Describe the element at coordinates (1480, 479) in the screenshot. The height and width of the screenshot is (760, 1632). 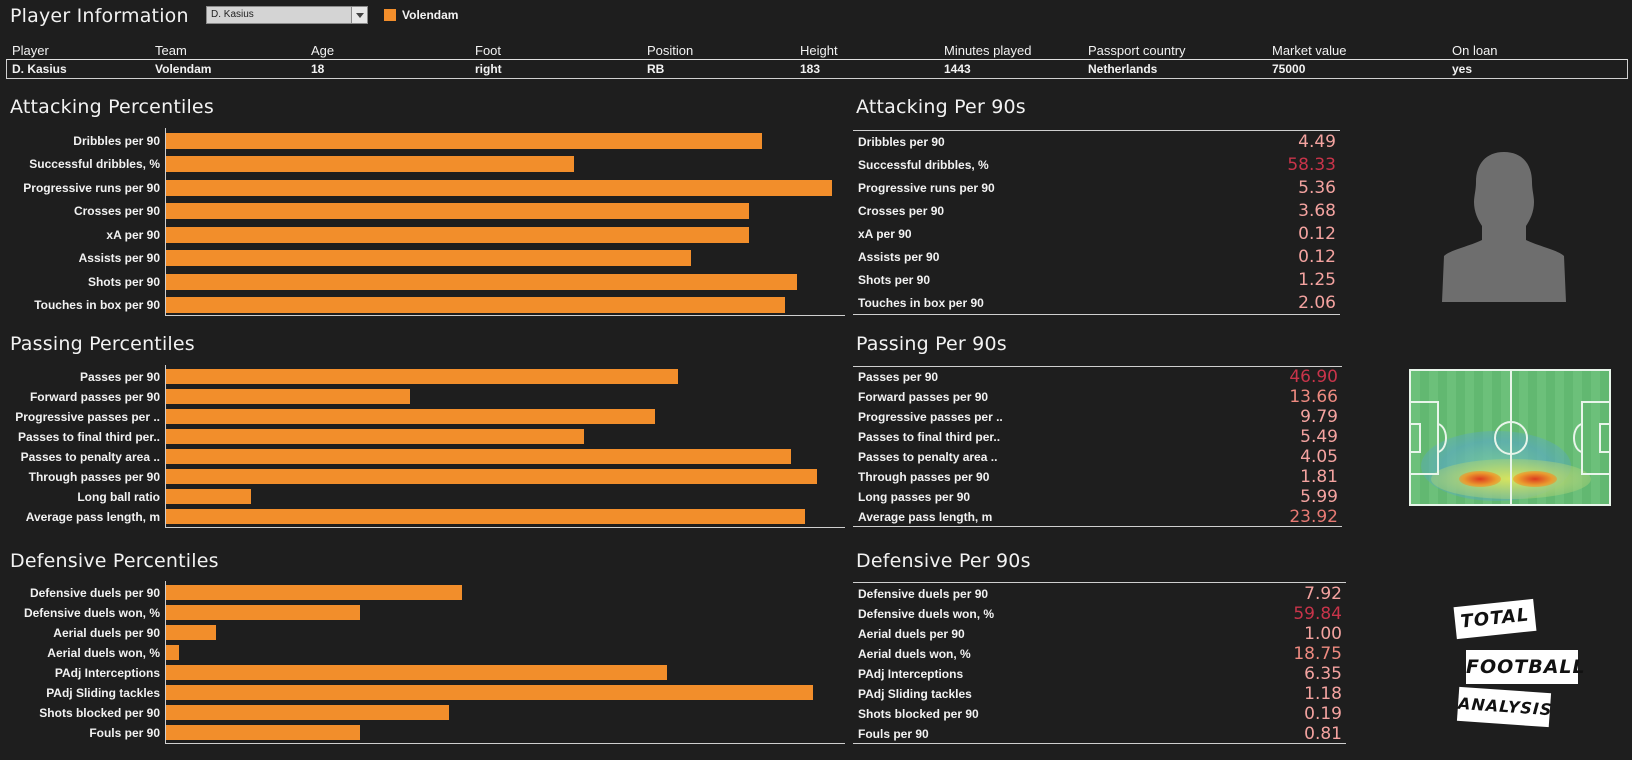
I see `heat-zone` at that location.